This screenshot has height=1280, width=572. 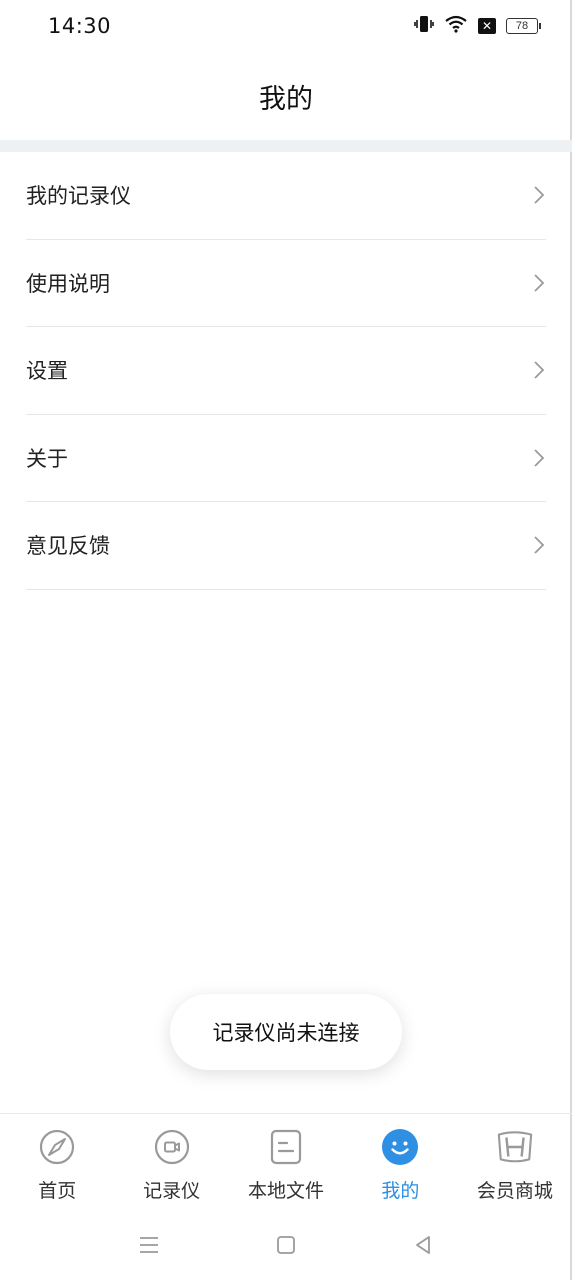 What do you see at coordinates (456, 26) in the screenshot?
I see `wifi-icon` at bounding box center [456, 26].